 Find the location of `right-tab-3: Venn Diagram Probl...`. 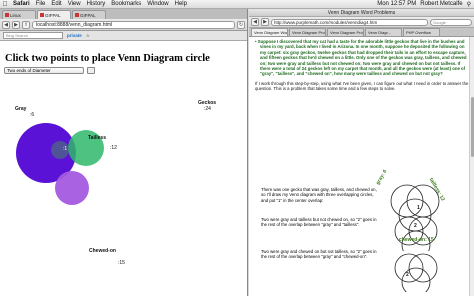

right-tab-3: Venn Diagram Probl... is located at coordinates (345, 32).